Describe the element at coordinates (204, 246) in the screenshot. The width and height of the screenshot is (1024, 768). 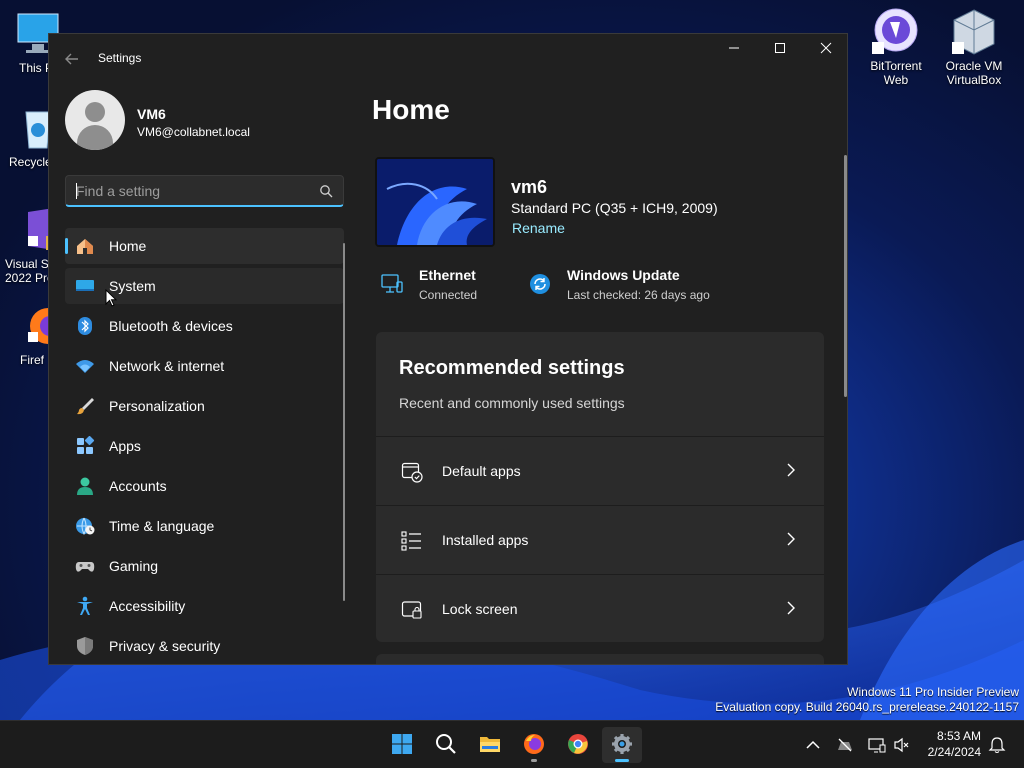
I see `sidebar-item-home: Home` at that location.